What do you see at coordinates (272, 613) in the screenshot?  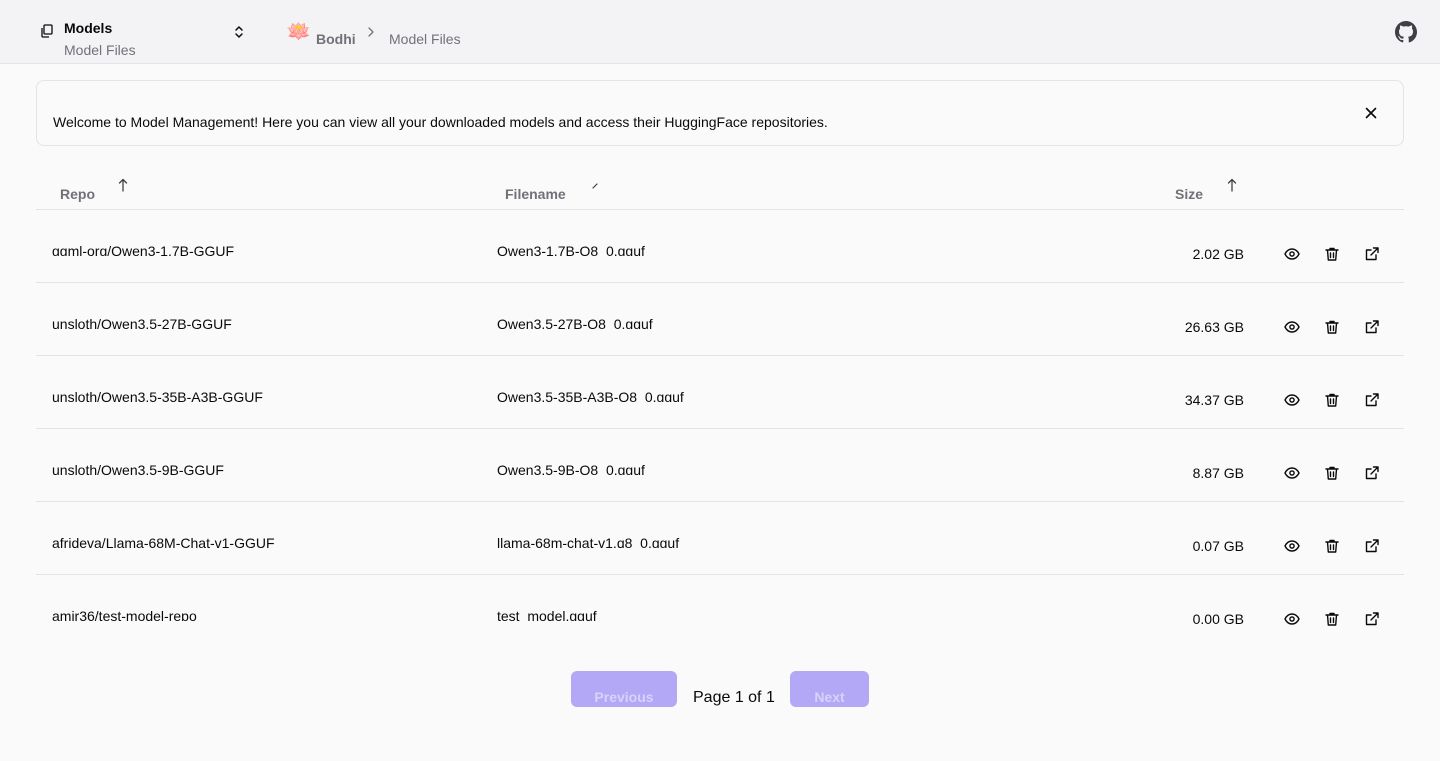 I see `repo-cell: amir36/test-model-repo` at bounding box center [272, 613].